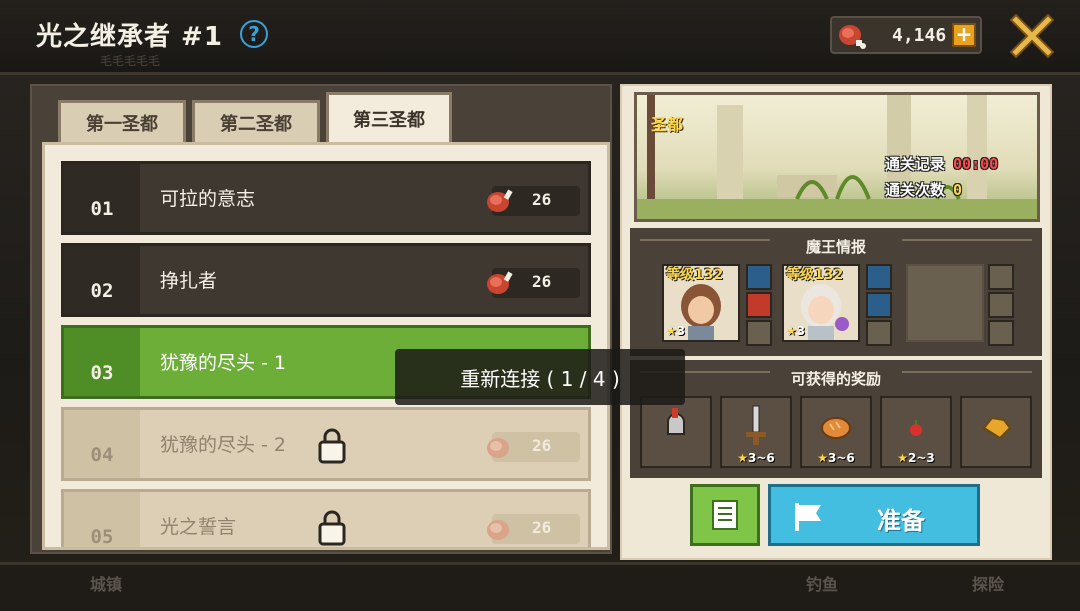  What do you see at coordinates (102, 362) in the screenshot?
I see `stage-number: 03` at bounding box center [102, 362].